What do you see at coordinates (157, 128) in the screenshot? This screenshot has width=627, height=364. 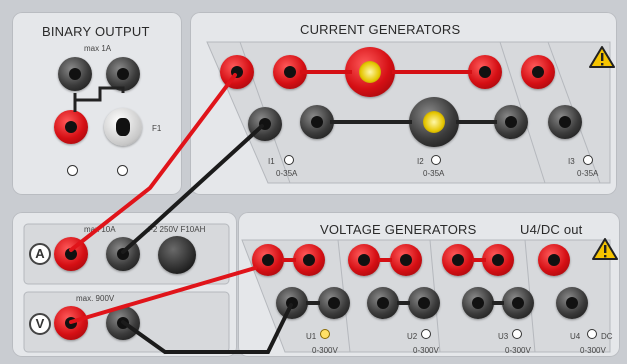 I see `fuse-f1-label: F1` at bounding box center [157, 128].